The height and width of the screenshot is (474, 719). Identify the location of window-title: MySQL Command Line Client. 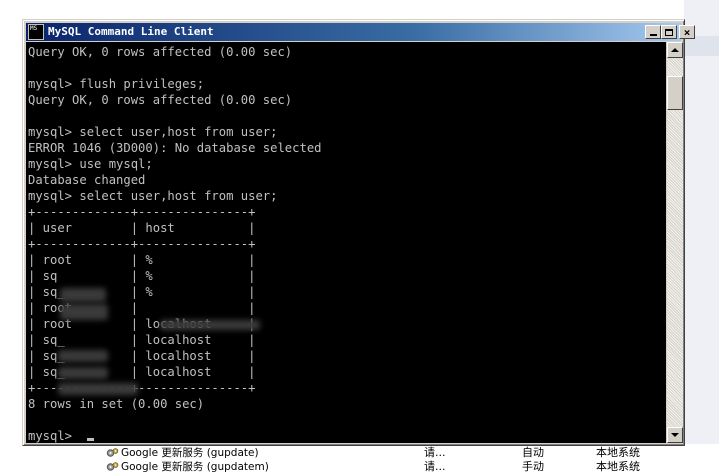
(131, 31).